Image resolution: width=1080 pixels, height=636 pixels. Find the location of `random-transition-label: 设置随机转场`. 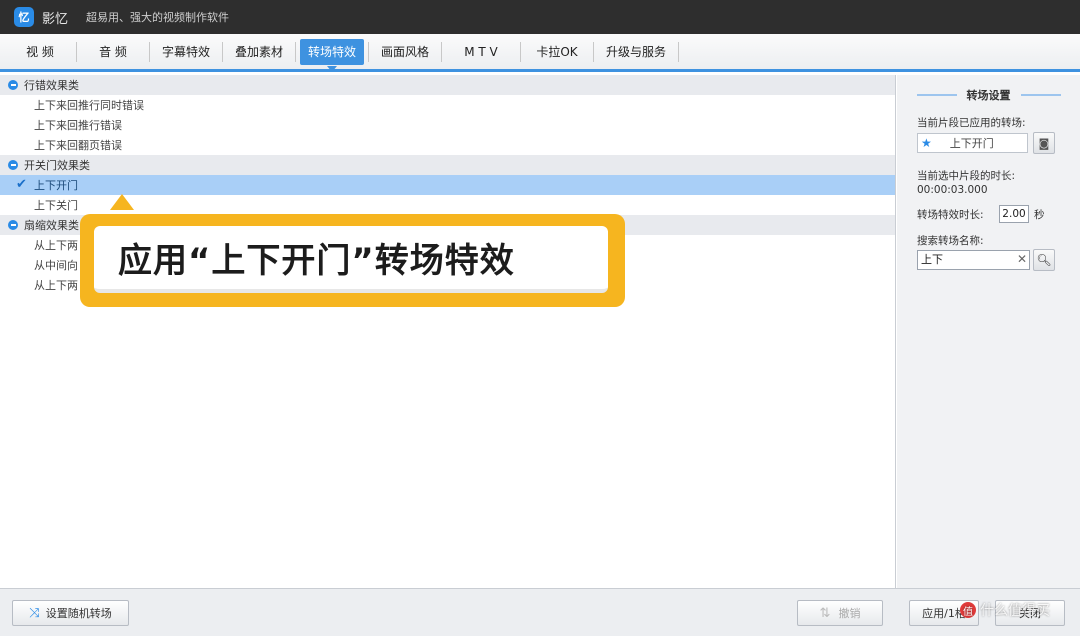

random-transition-label: 设置随机转场 is located at coordinates (78, 613).